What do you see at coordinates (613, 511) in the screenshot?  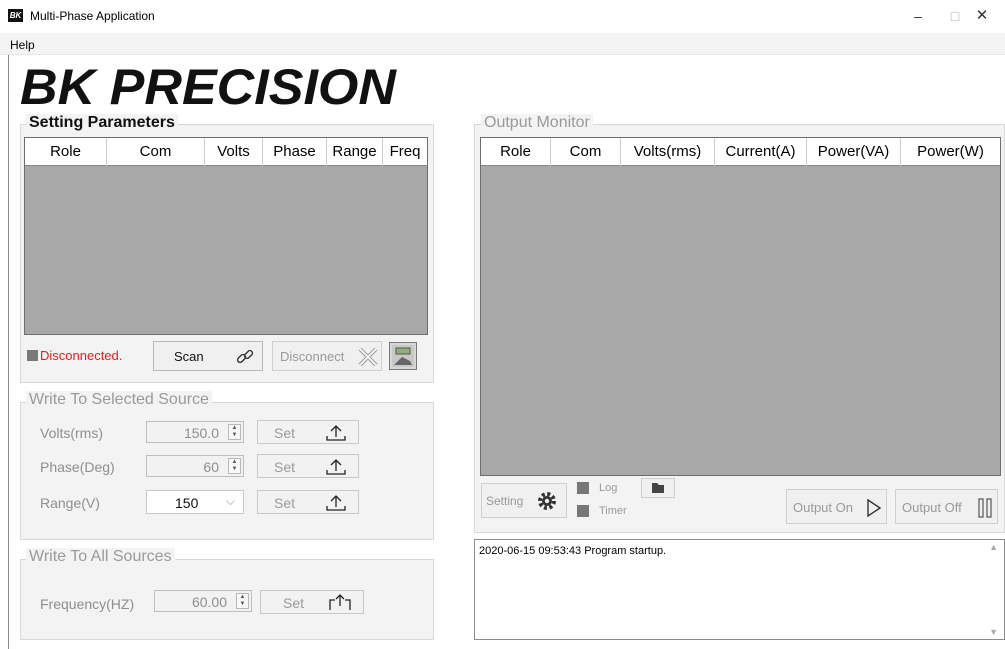 I see `timer-label: Timer` at bounding box center [613, 511].